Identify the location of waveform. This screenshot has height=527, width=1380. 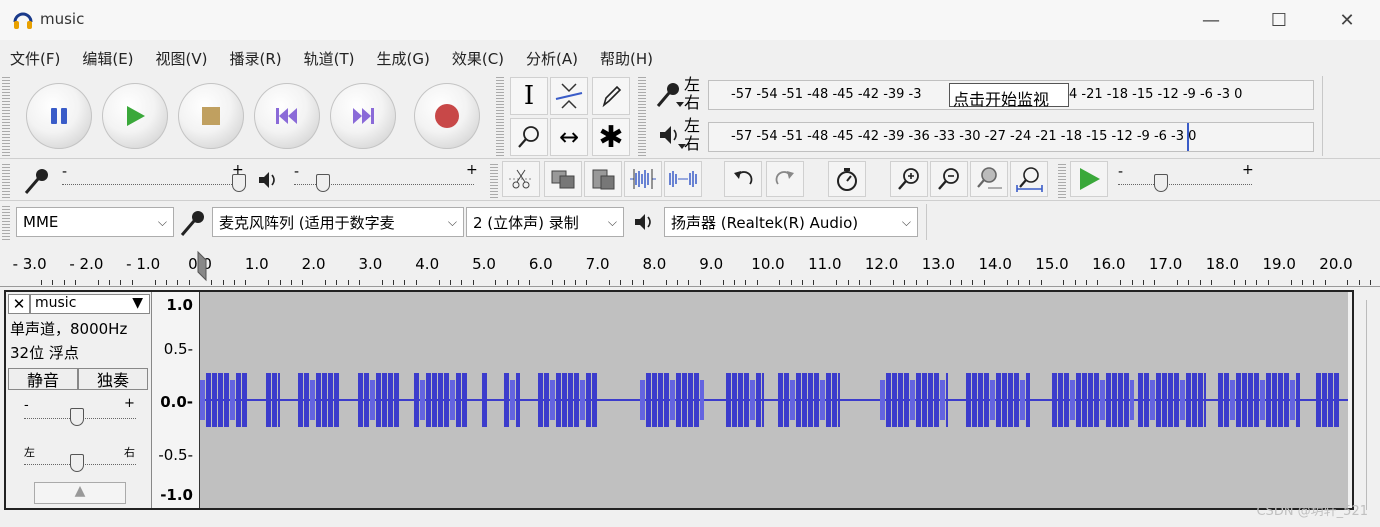
(774, 400).